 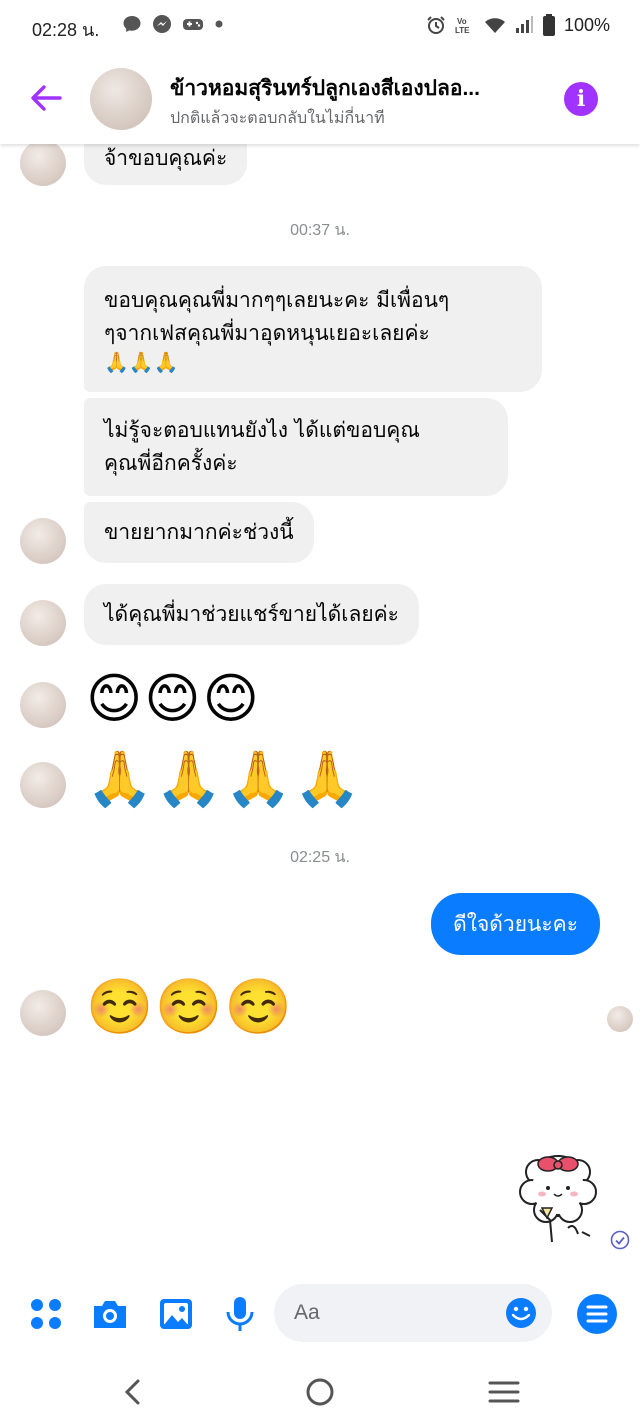 What do you see at coordinates (46, 1314) in the screenshot?
I see `apps-grid-icon` at bounding box center [46, 1314].